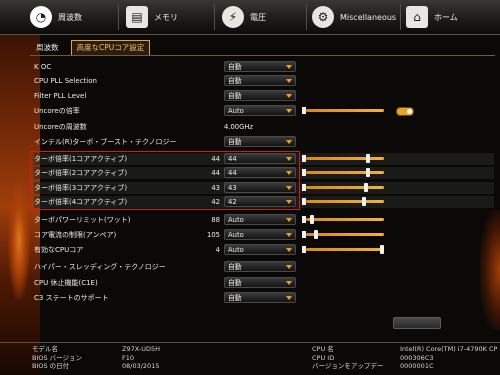 The width and height of the screenshot is (500, 375). I want to click on home-icon: ⌂, so click(417, 17).